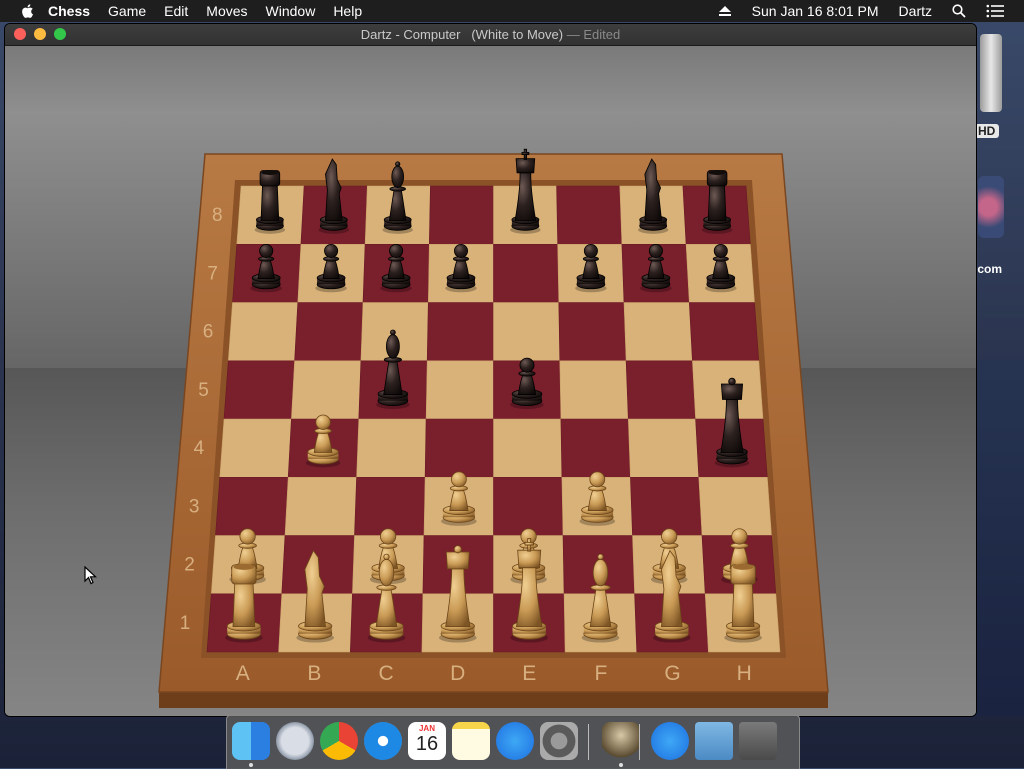 This screenshot has height=769, width=1024. I want to click on user-name: Dartz, so click(915, 11).